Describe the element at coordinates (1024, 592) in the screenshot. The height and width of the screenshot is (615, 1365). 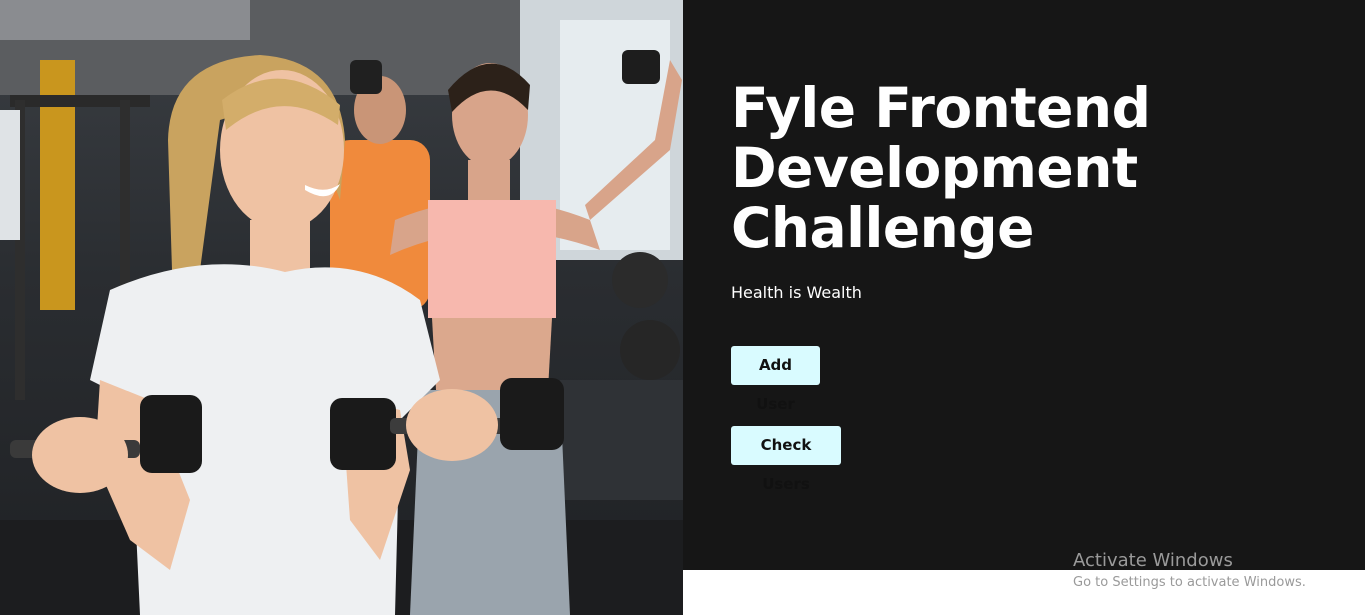
I see `page-bottom-area` at that location.